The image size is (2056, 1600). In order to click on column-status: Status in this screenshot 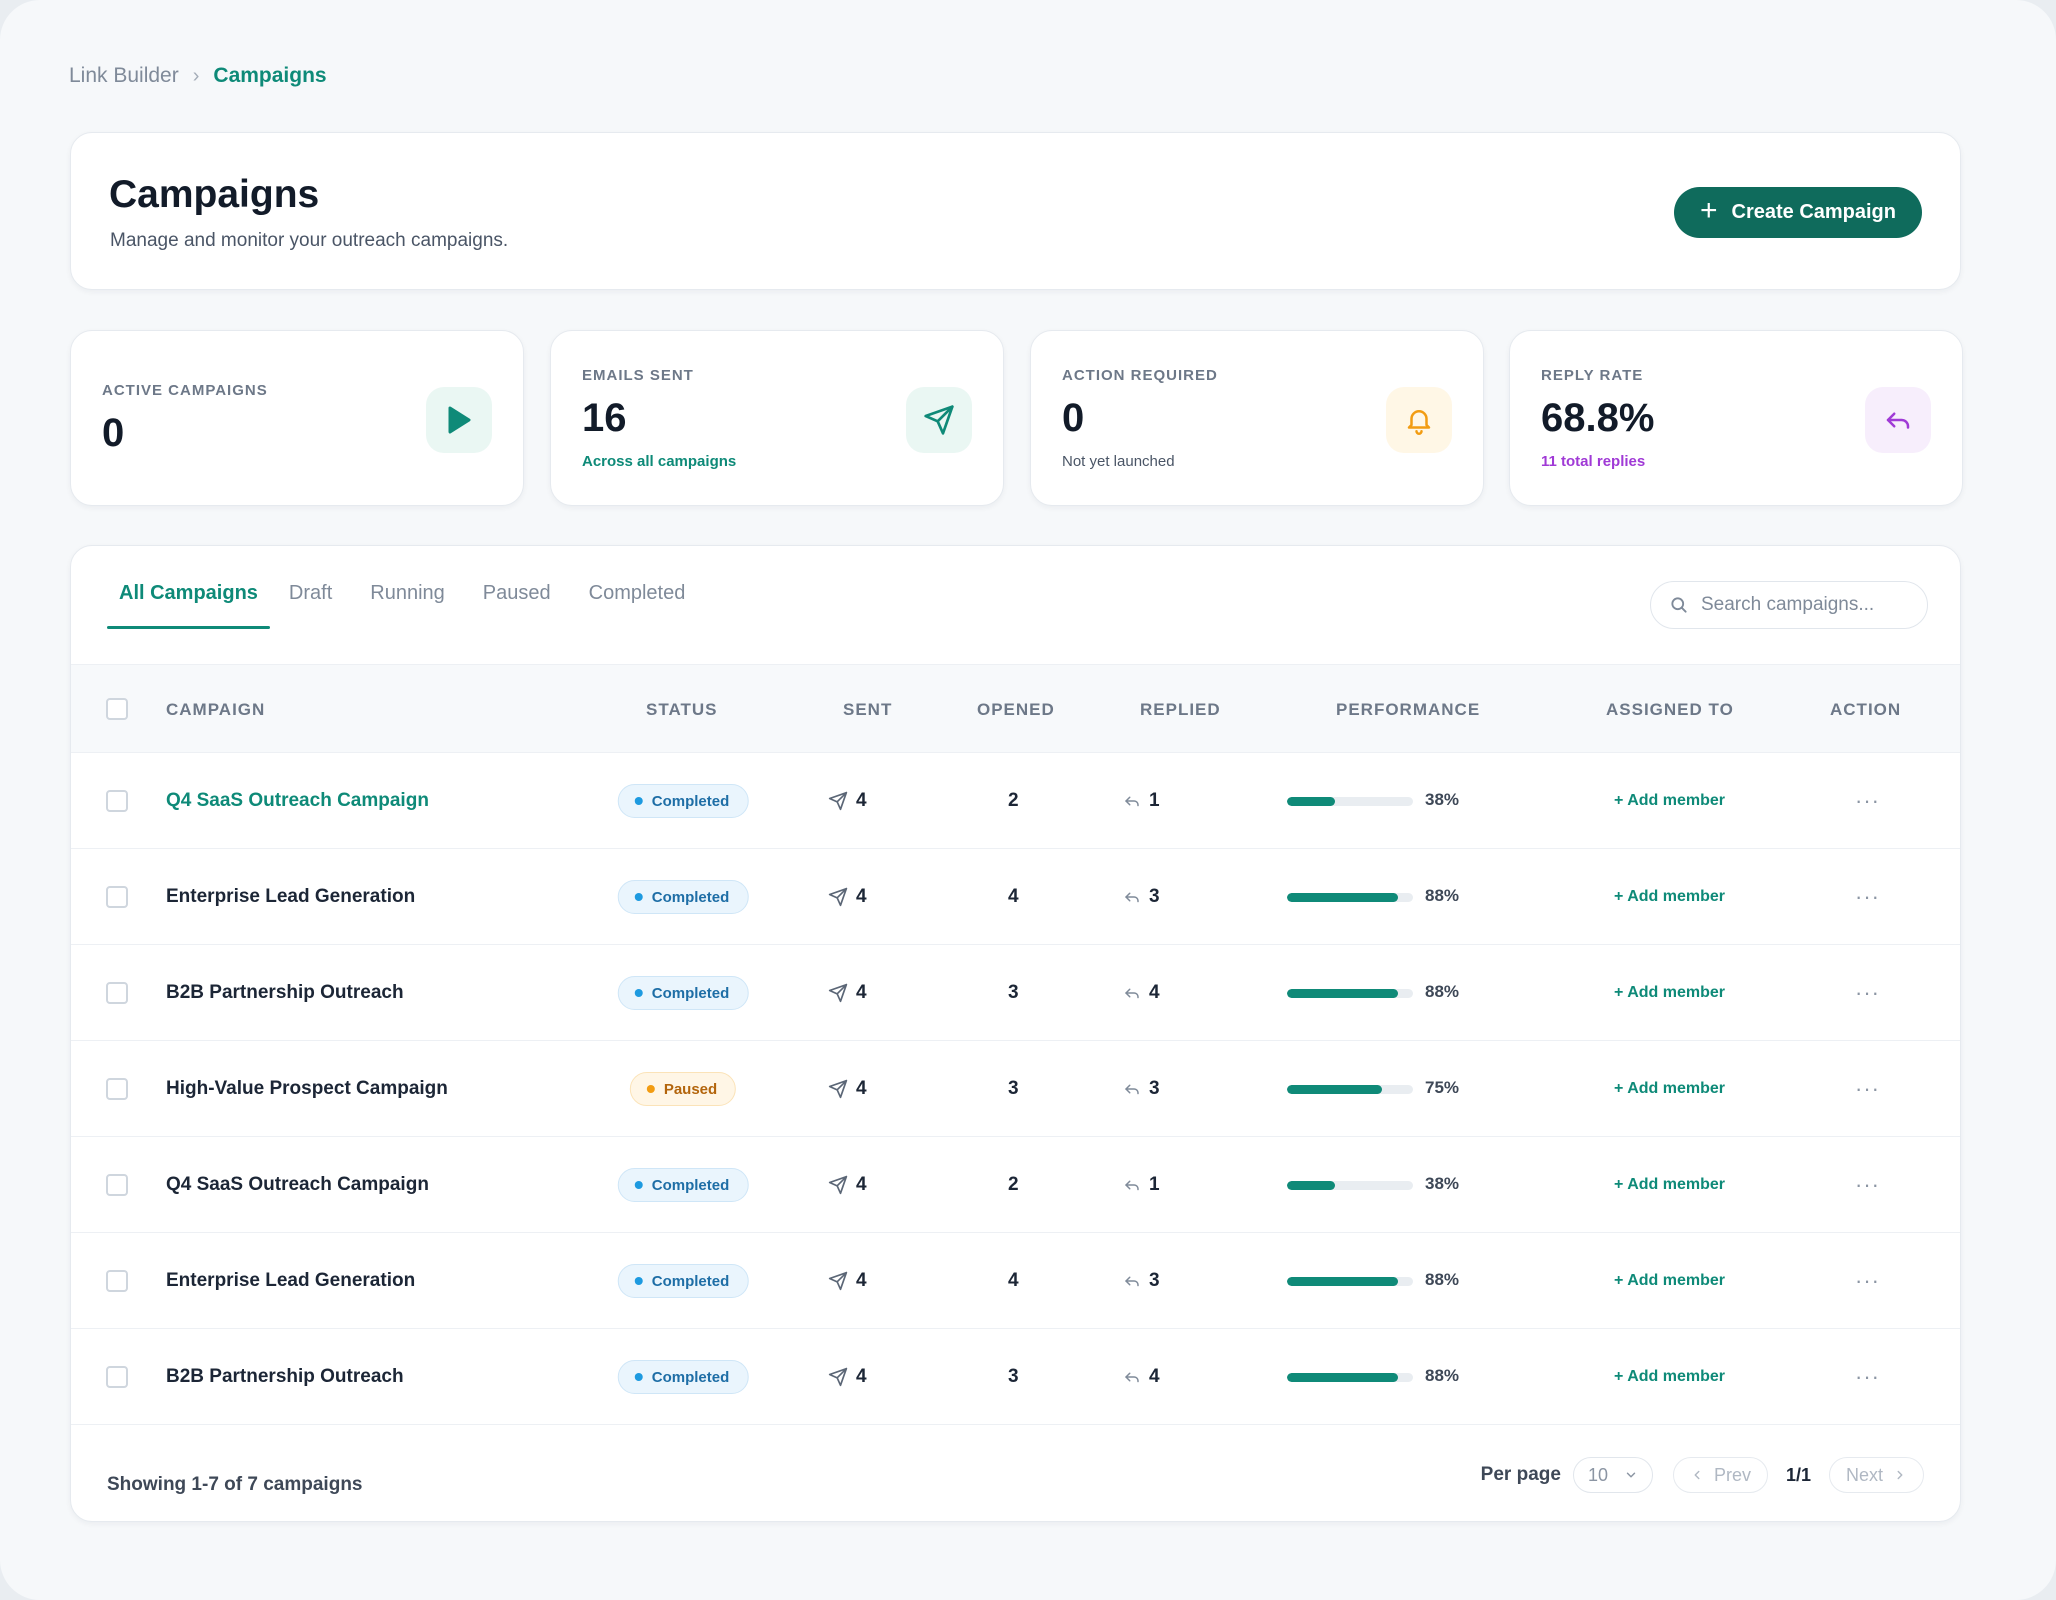, I will do `click(681, 709)`.